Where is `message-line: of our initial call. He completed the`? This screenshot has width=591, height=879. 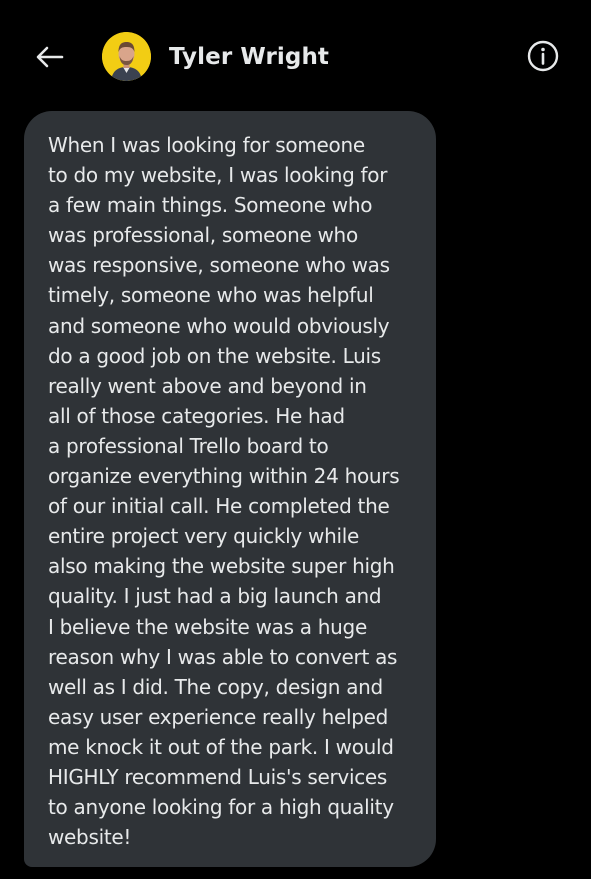 message-line: of our initial call. He completed the is located at coordinates (219, 506).